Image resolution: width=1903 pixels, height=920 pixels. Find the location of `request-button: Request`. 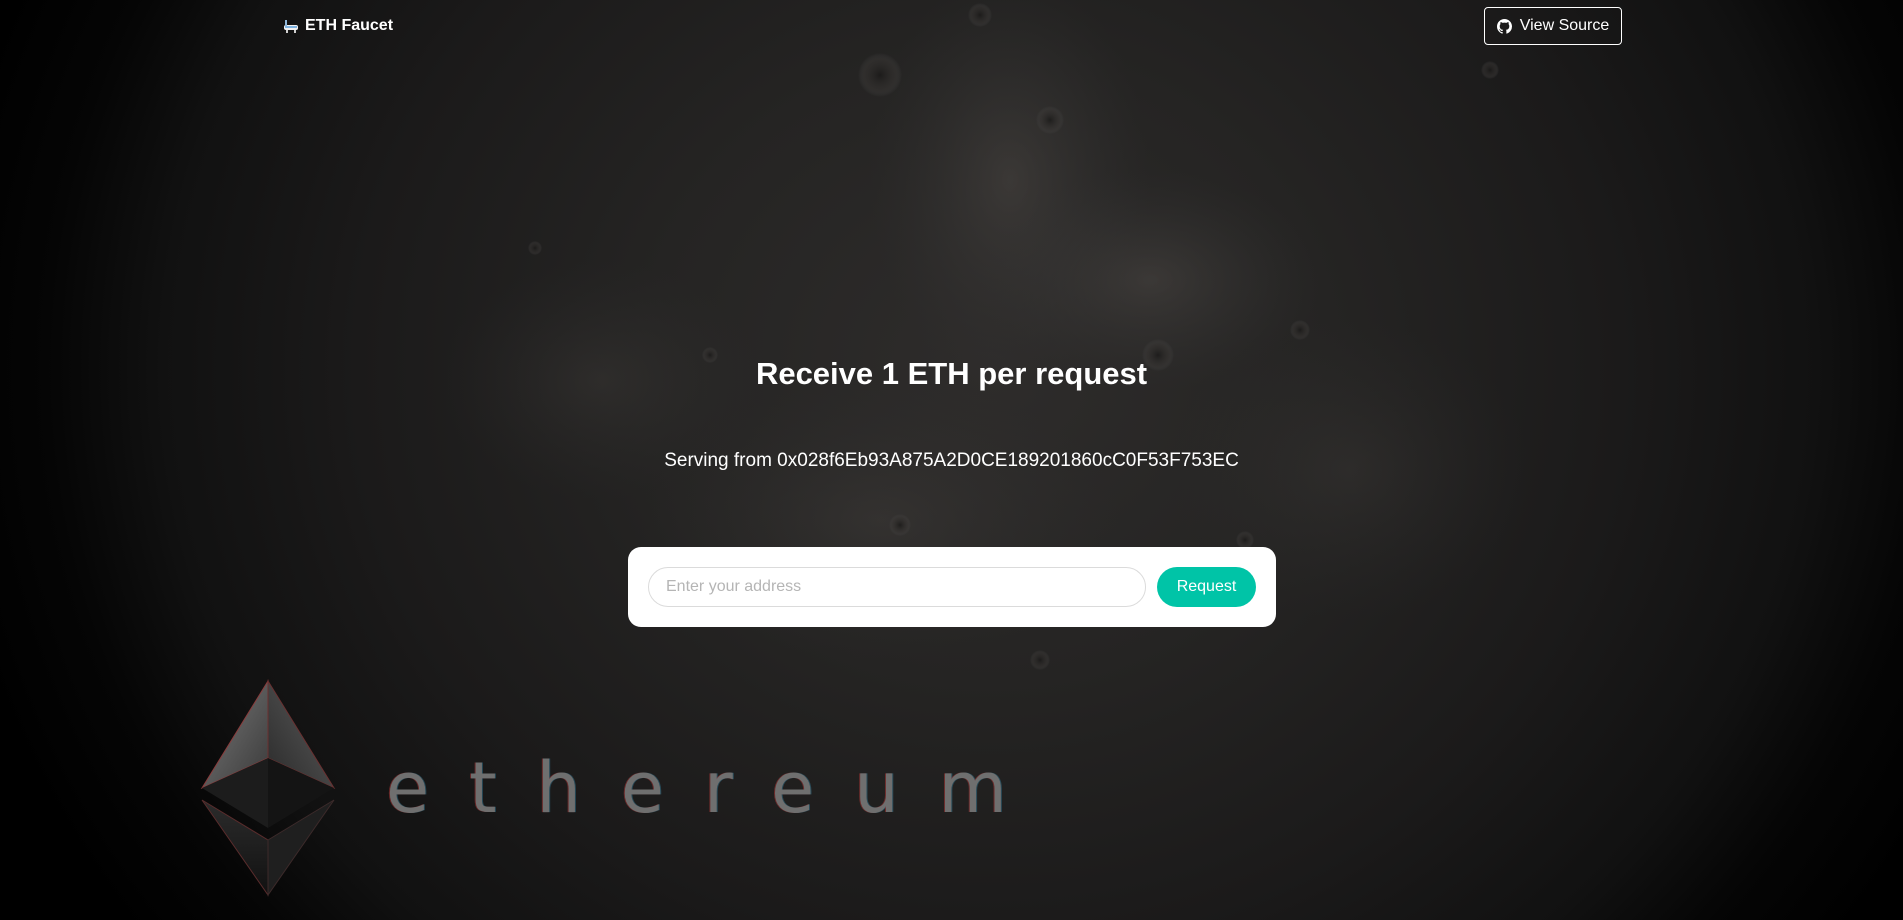

request-button: Request is located at coordinates (1206, 587).